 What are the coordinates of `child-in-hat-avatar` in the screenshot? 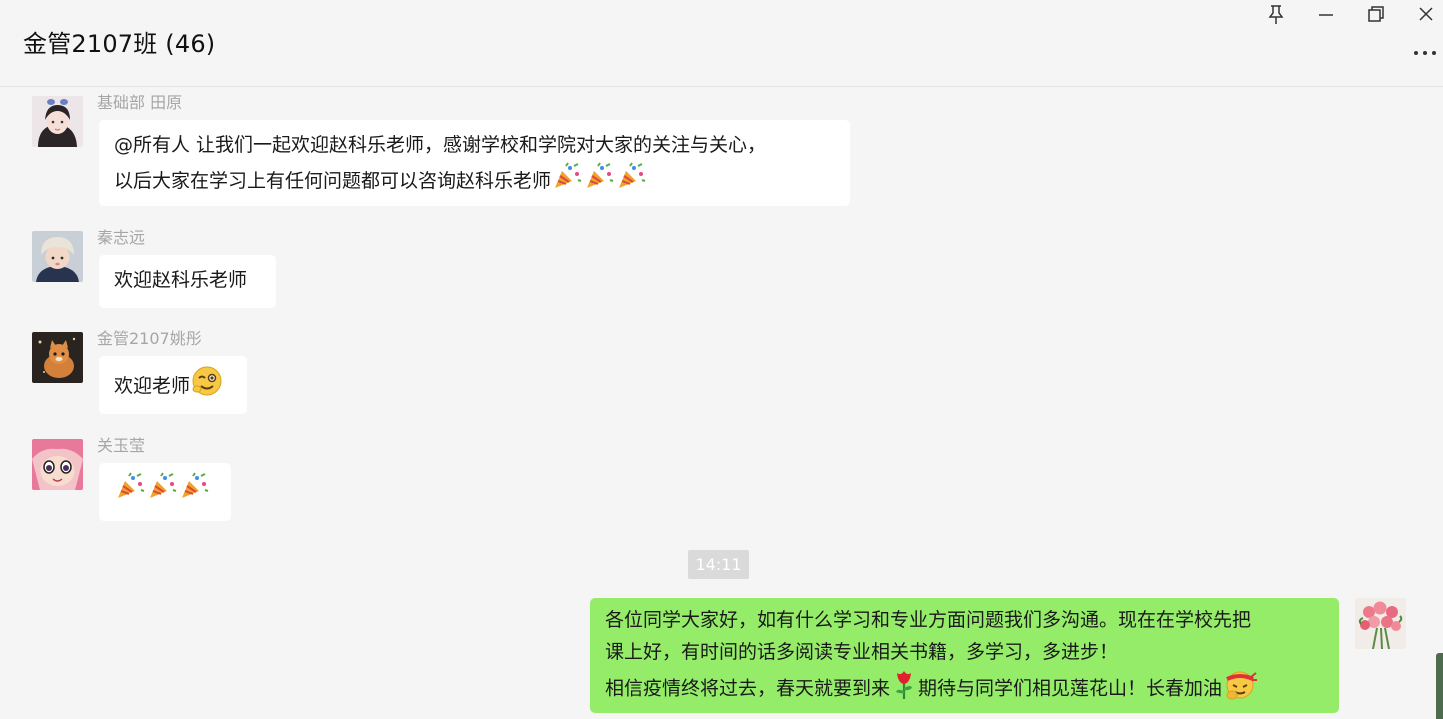 It's located at (57, 256).